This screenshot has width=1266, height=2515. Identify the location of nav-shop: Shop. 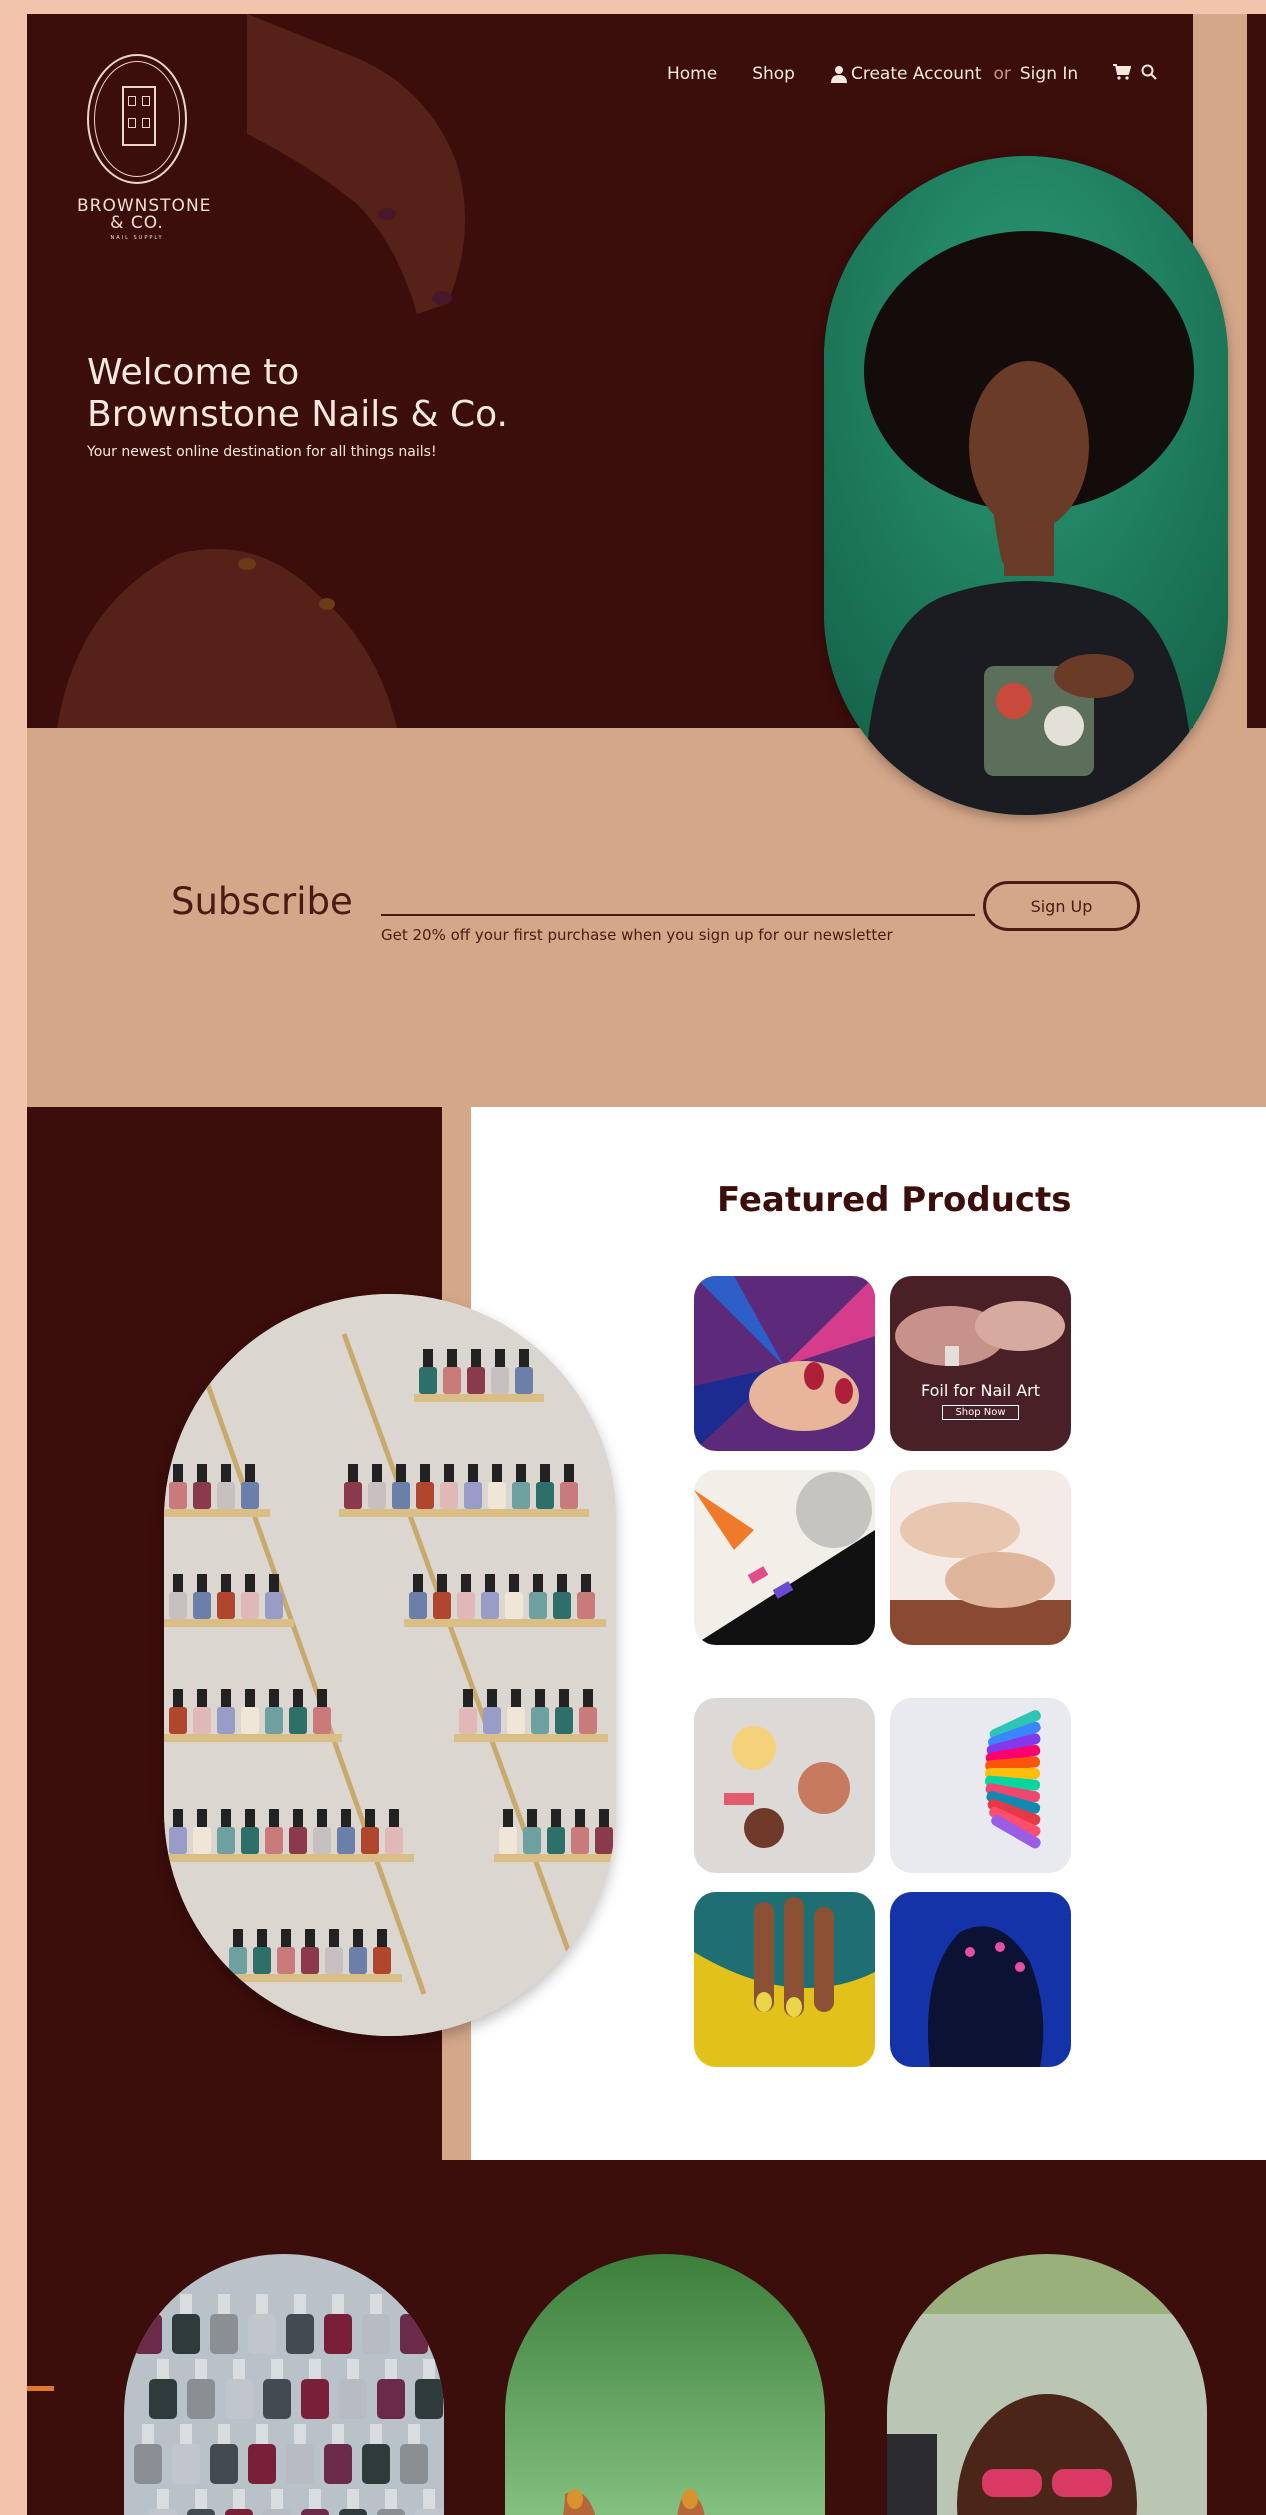
(773, 74).